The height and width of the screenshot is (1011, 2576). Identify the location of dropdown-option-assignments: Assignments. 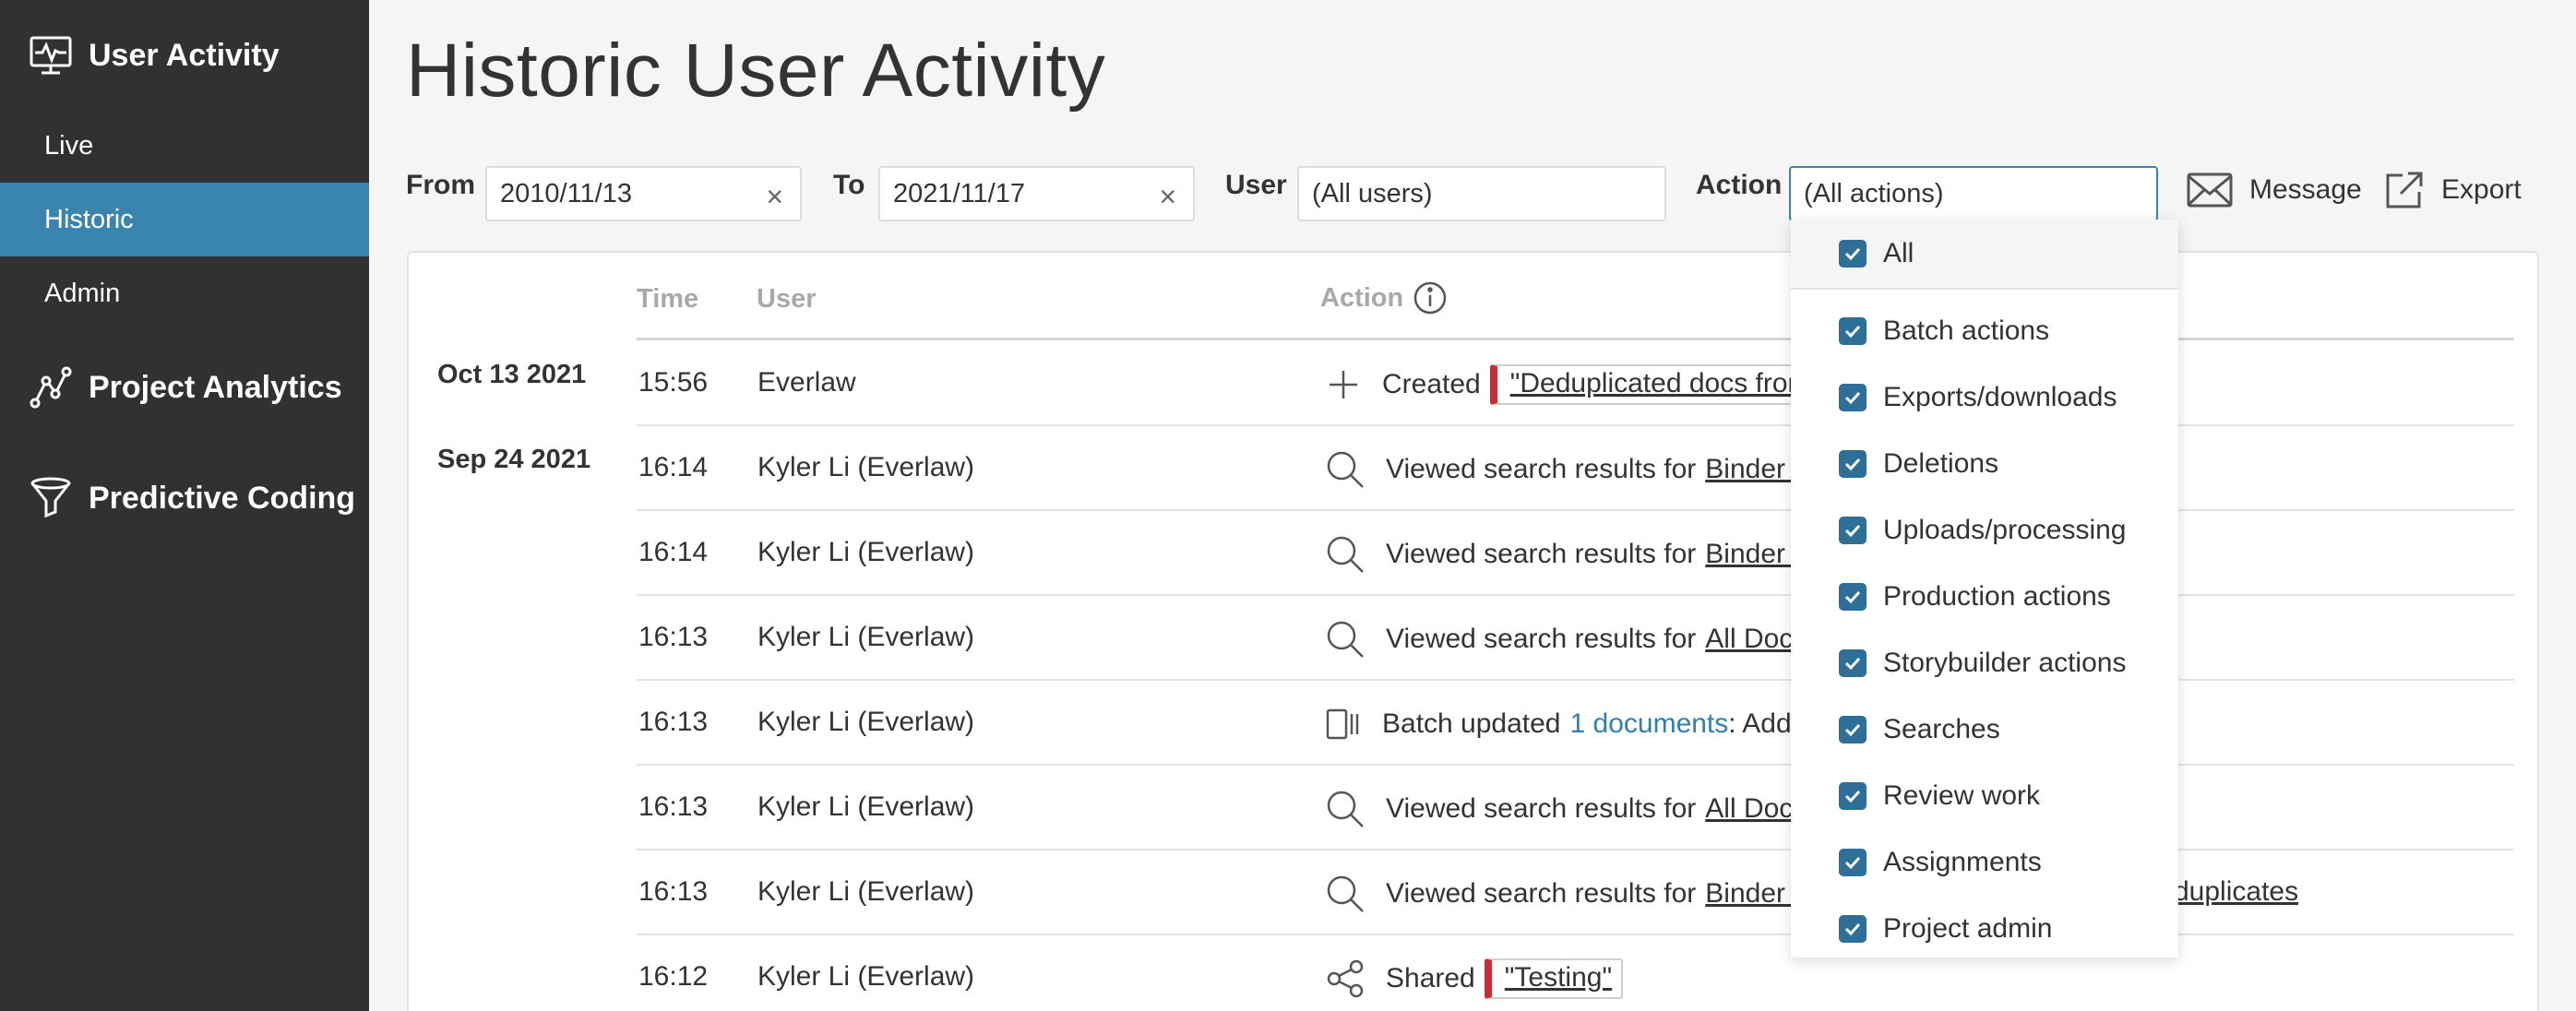
(1940, 862).